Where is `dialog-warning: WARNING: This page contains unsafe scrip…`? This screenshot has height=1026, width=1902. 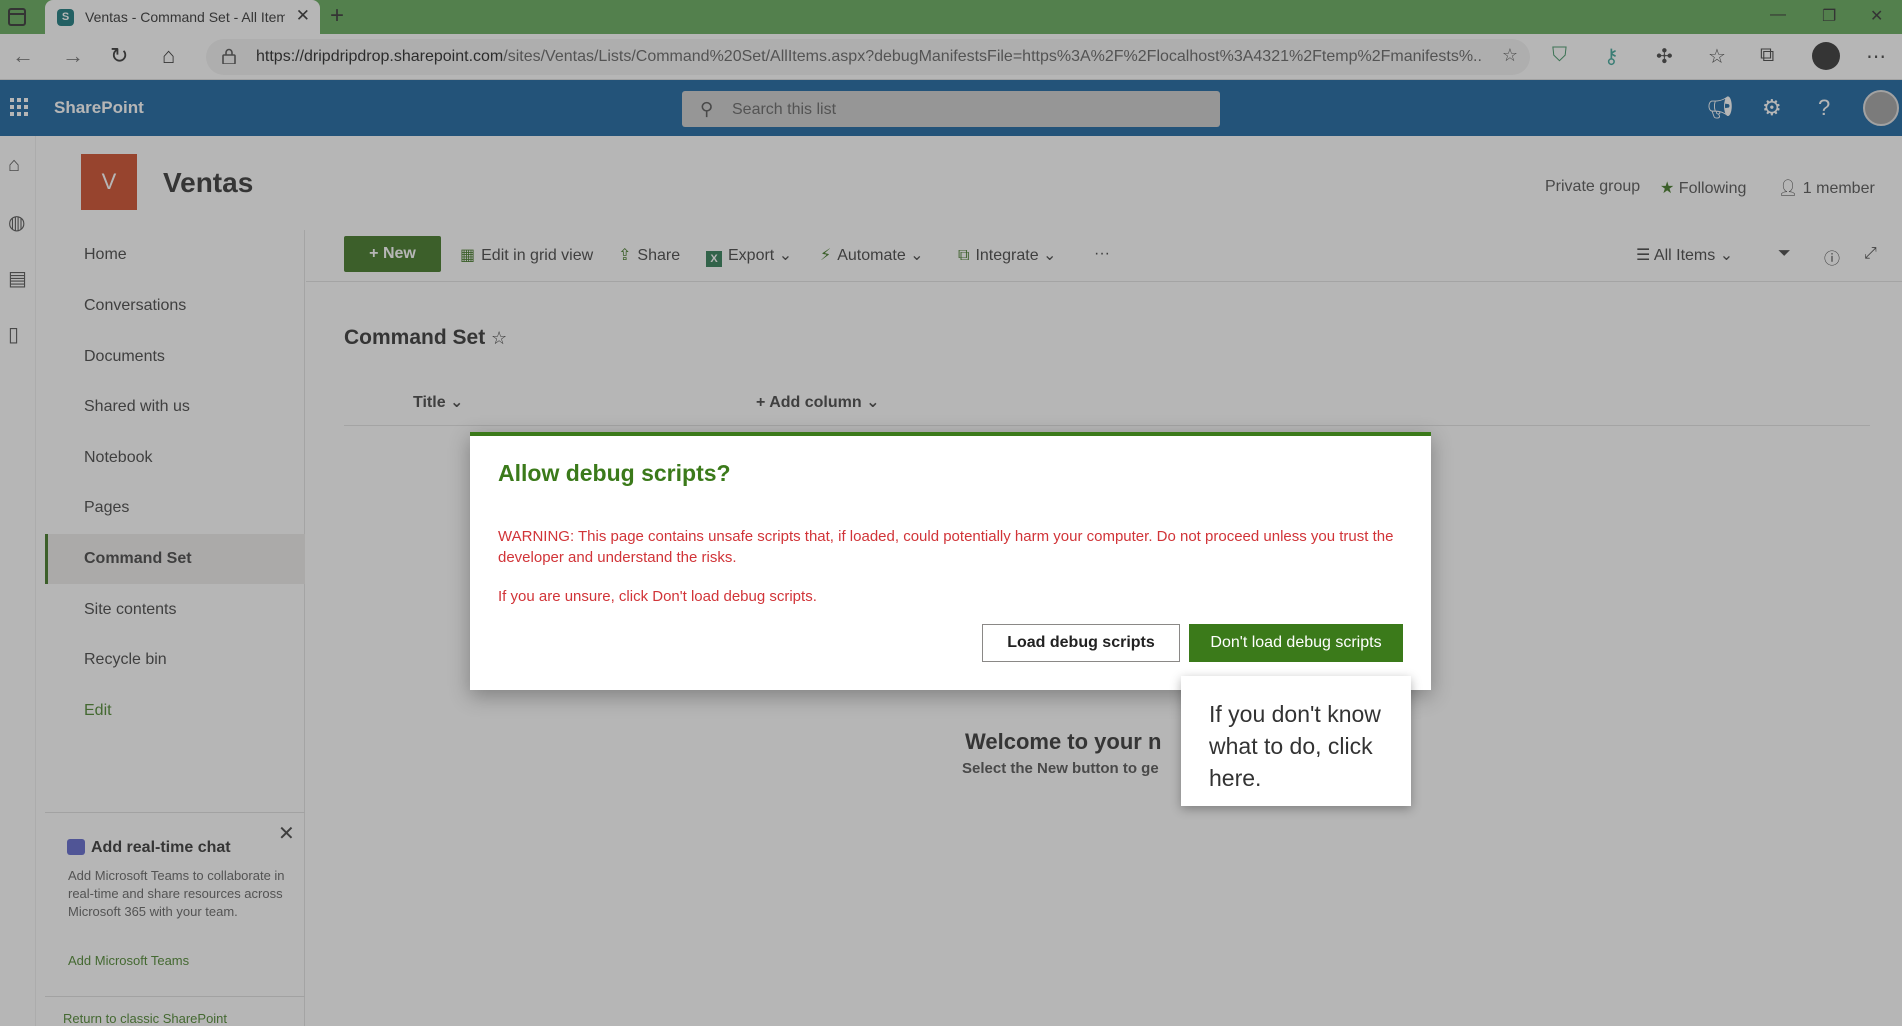 dialog-warning: WARNING: This page contains unsafe scrip… is located at coordinates (946, 547).